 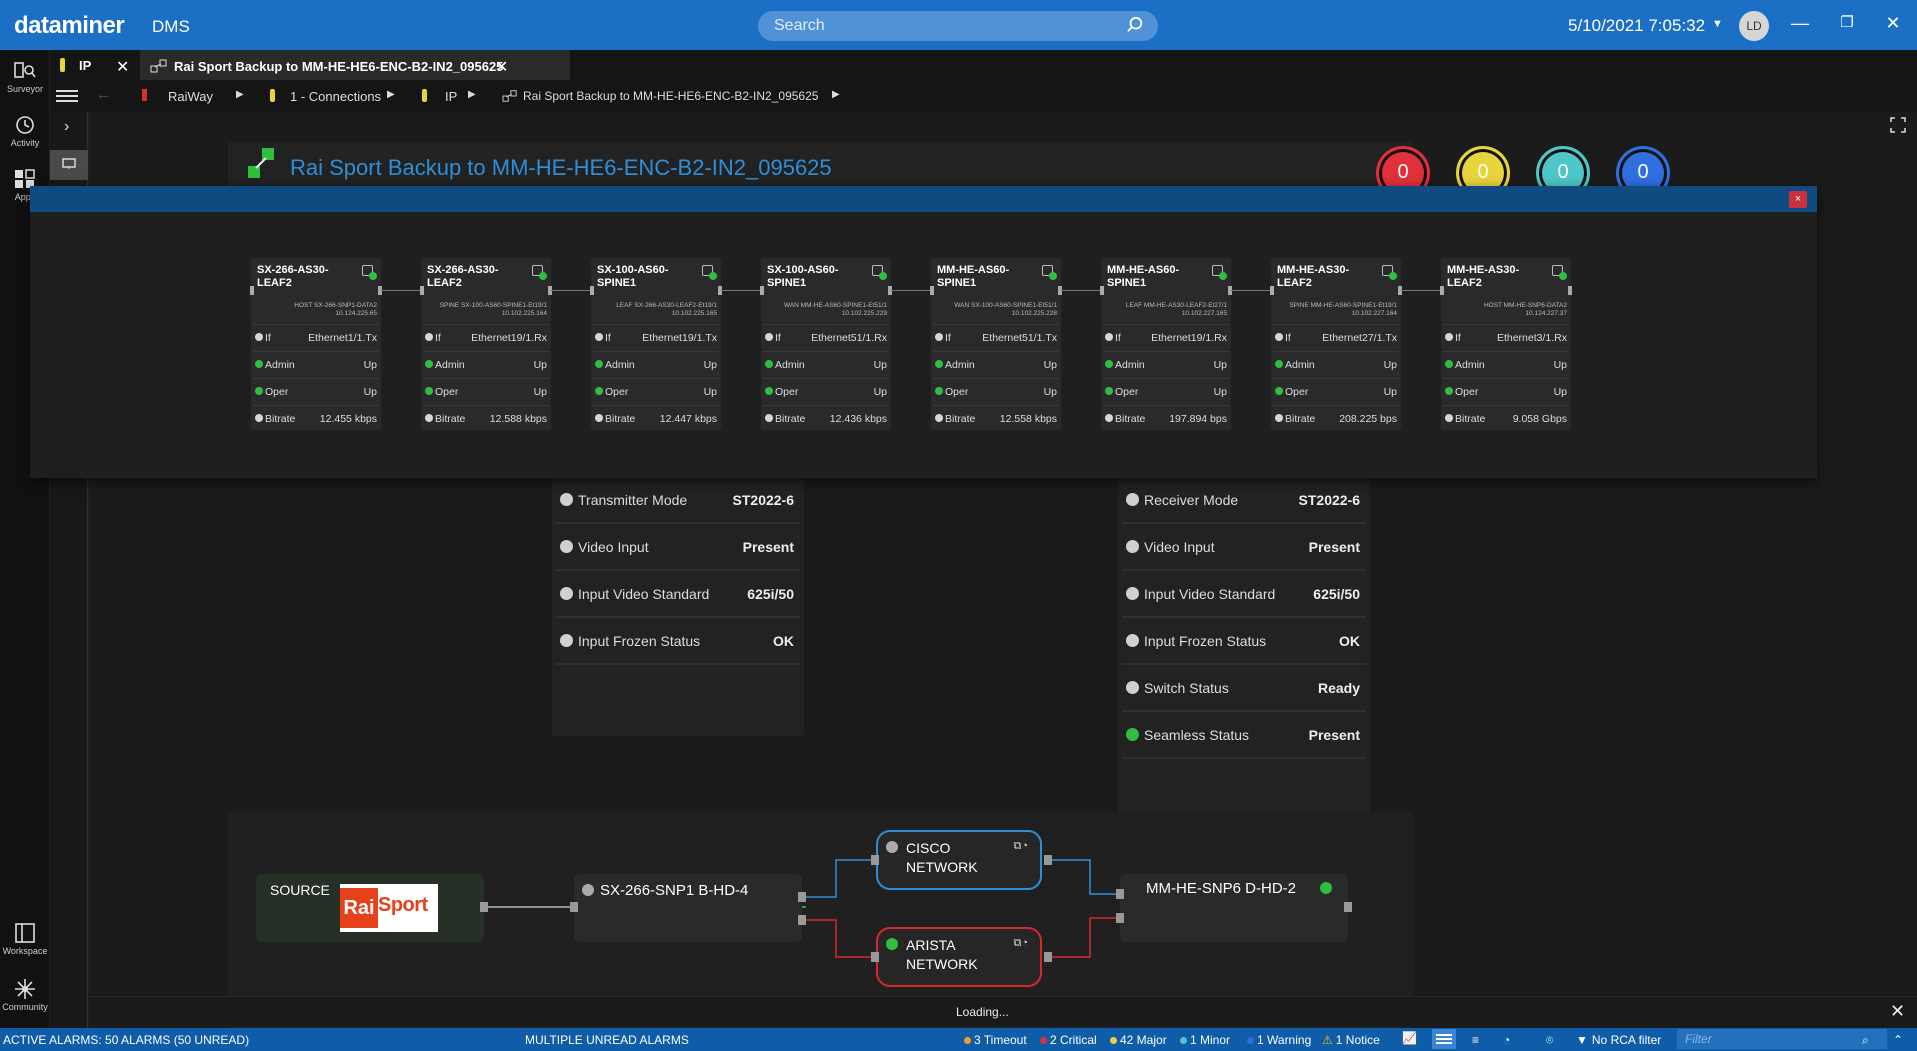 I want to click on decoder-node: MM-HE-SNP6 D-HD-2, so click(x=1234, y=908).